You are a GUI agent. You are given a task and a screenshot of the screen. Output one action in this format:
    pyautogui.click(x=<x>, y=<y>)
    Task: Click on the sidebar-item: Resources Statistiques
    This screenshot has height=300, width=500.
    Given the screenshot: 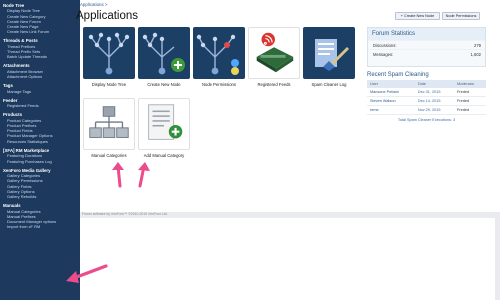 What is the action you would take?
    pyautogui.click(x=40, y=141)
    